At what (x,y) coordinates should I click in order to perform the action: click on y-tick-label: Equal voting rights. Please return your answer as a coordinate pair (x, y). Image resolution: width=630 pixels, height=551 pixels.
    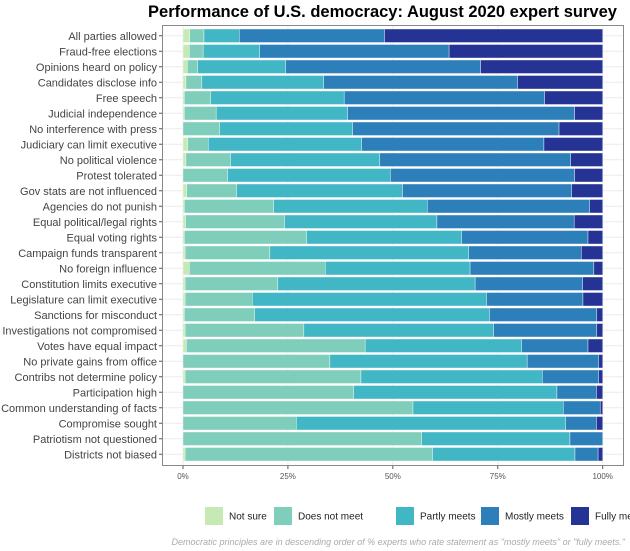
    Looking at the image, I should click on (112, 238).